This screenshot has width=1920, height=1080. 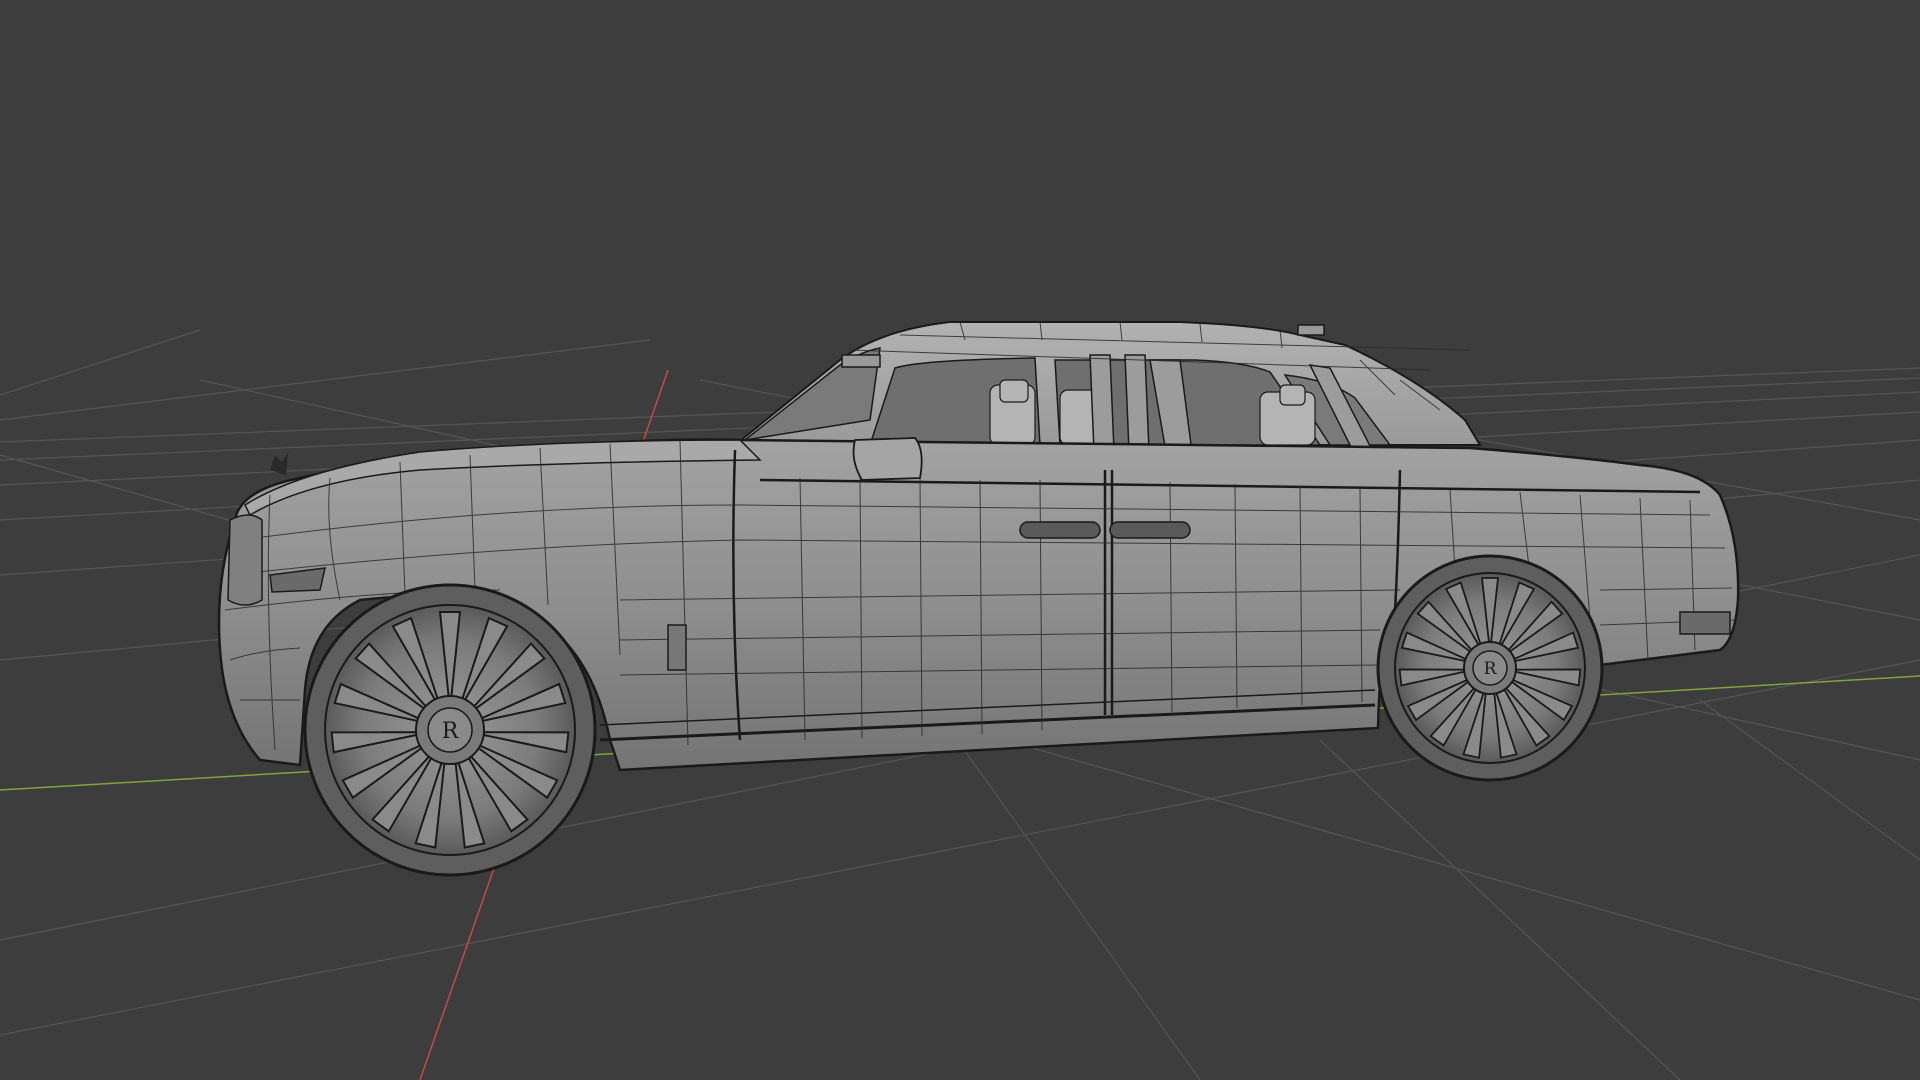 What do you see at coordinates (887, 459) in the screenshot?
I see `car-side-mirror` at bounding box center [887, 459].